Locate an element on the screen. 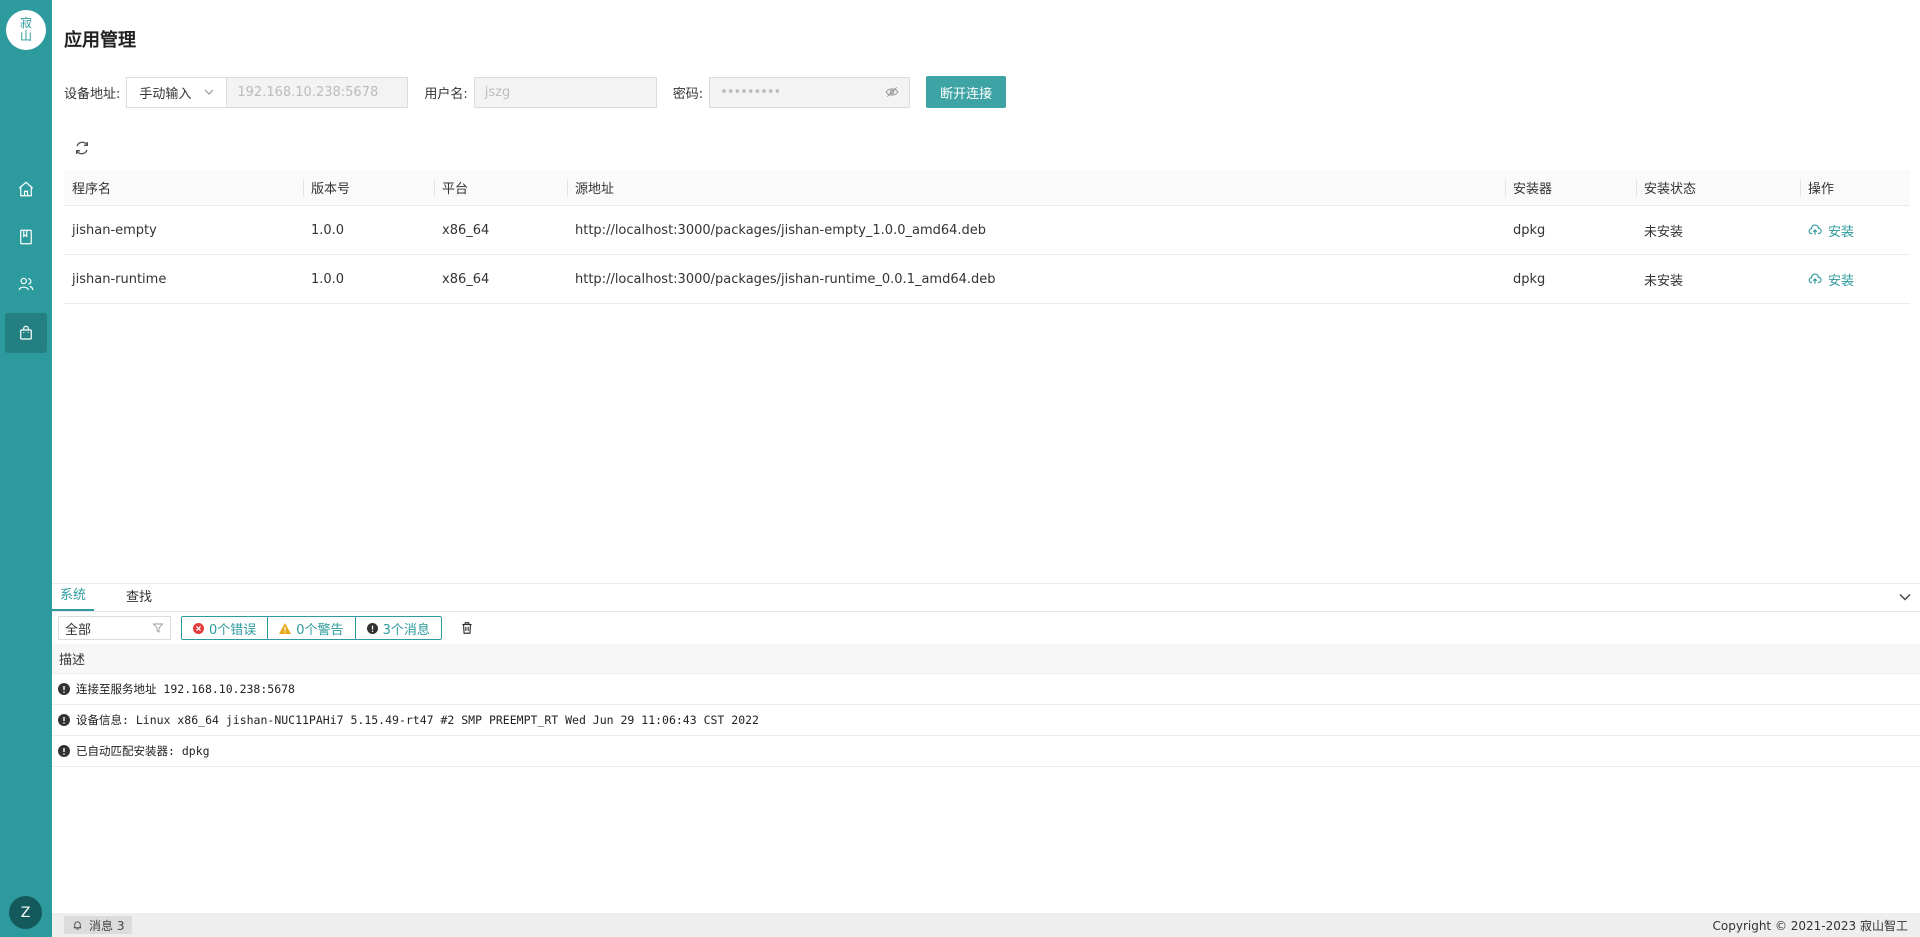 Image resolution: width=1920 pixels, height=937 pixels. address-mode-value: 手动输入 is located at coordinates (165, 94).